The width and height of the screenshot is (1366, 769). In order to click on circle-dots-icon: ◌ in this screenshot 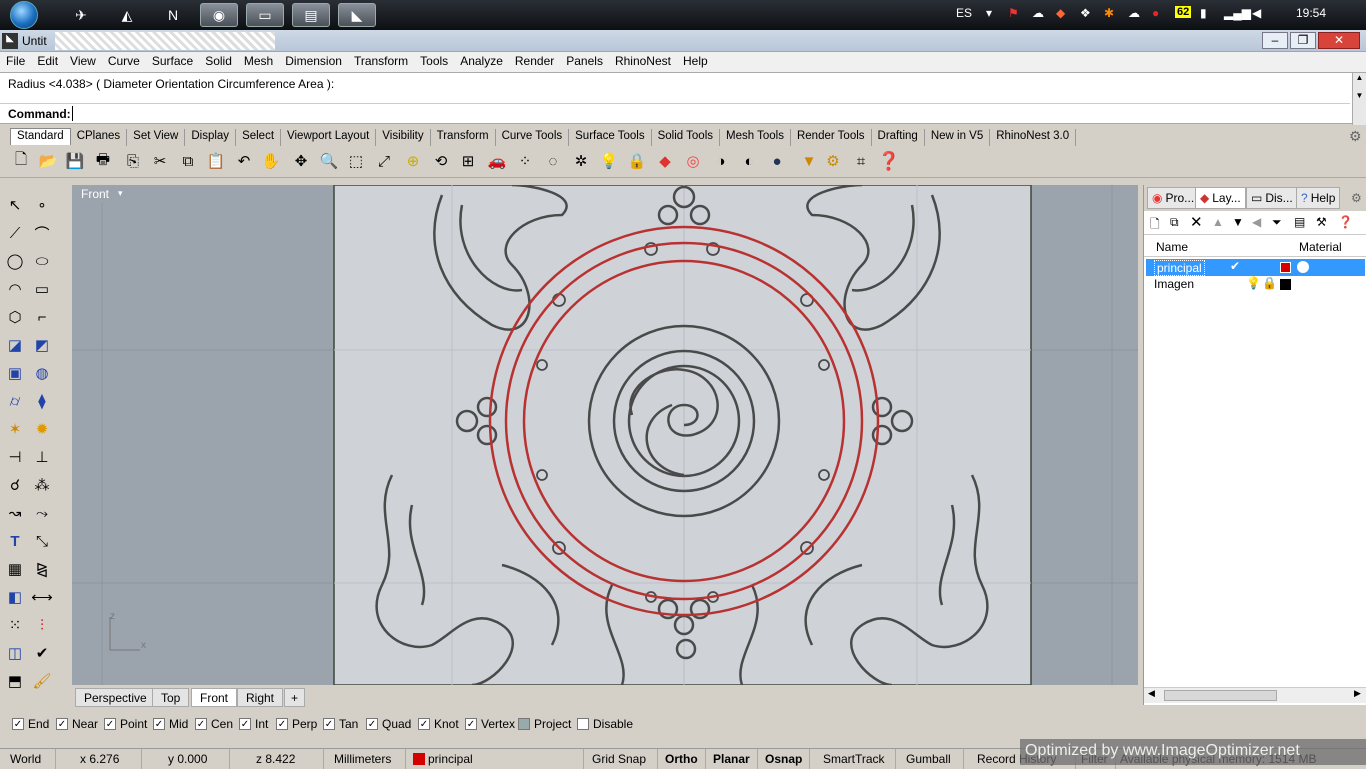, I will do `click(553, 161)`.